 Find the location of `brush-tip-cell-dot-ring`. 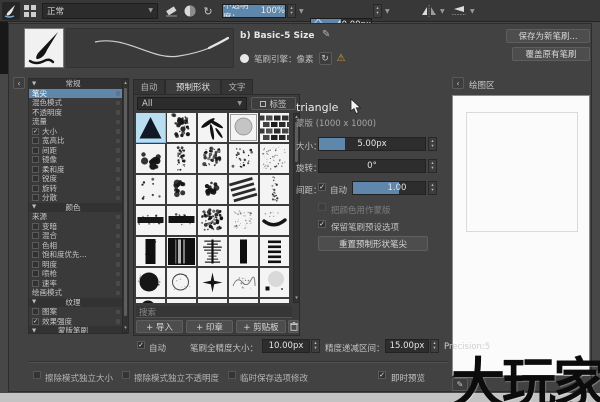

brush-tip-cell-dot-ring is located at coordinates (181, 189).